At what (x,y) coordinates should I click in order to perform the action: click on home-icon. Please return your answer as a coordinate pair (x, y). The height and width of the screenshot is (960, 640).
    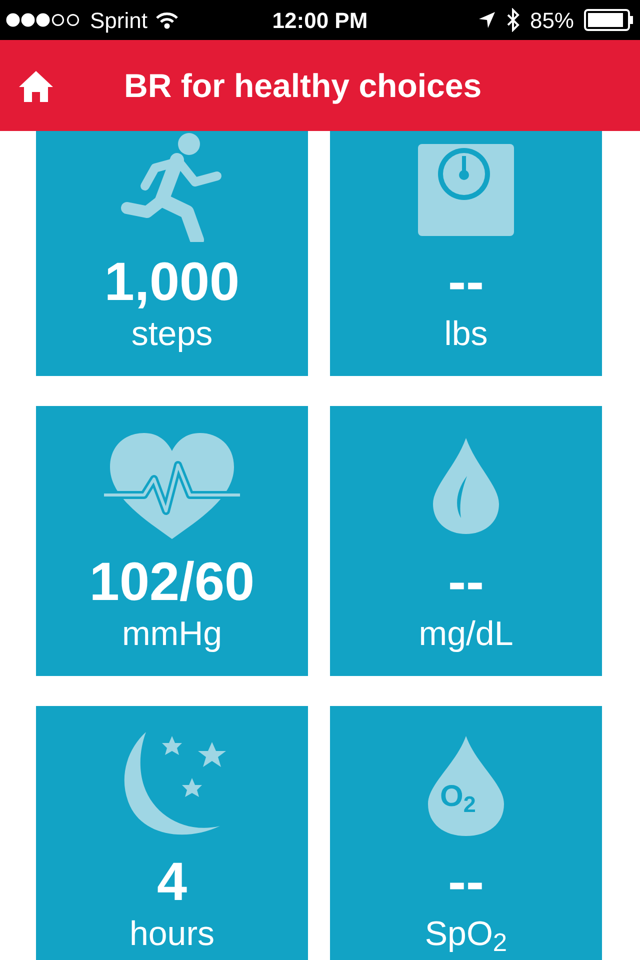
    Looking at the image, I should click on (36, 85).